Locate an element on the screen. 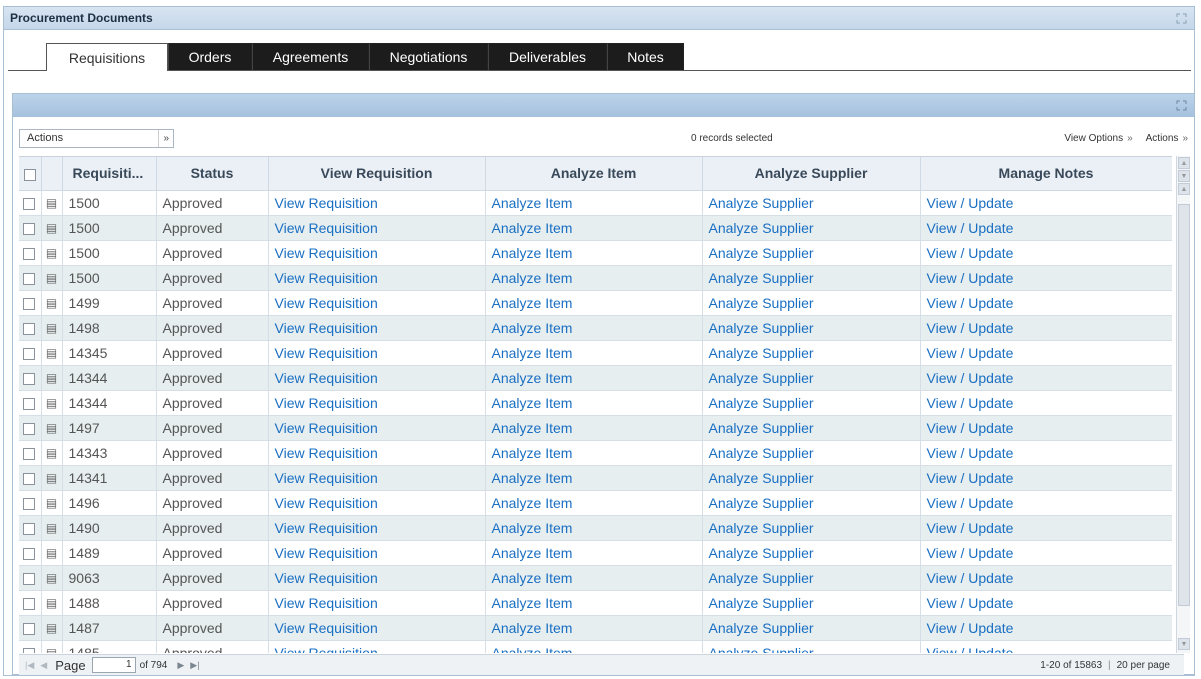 Image resolution: width=1201 pixels, height=679 pixels. select-all-checkbox is located at coordinates (29, 174).